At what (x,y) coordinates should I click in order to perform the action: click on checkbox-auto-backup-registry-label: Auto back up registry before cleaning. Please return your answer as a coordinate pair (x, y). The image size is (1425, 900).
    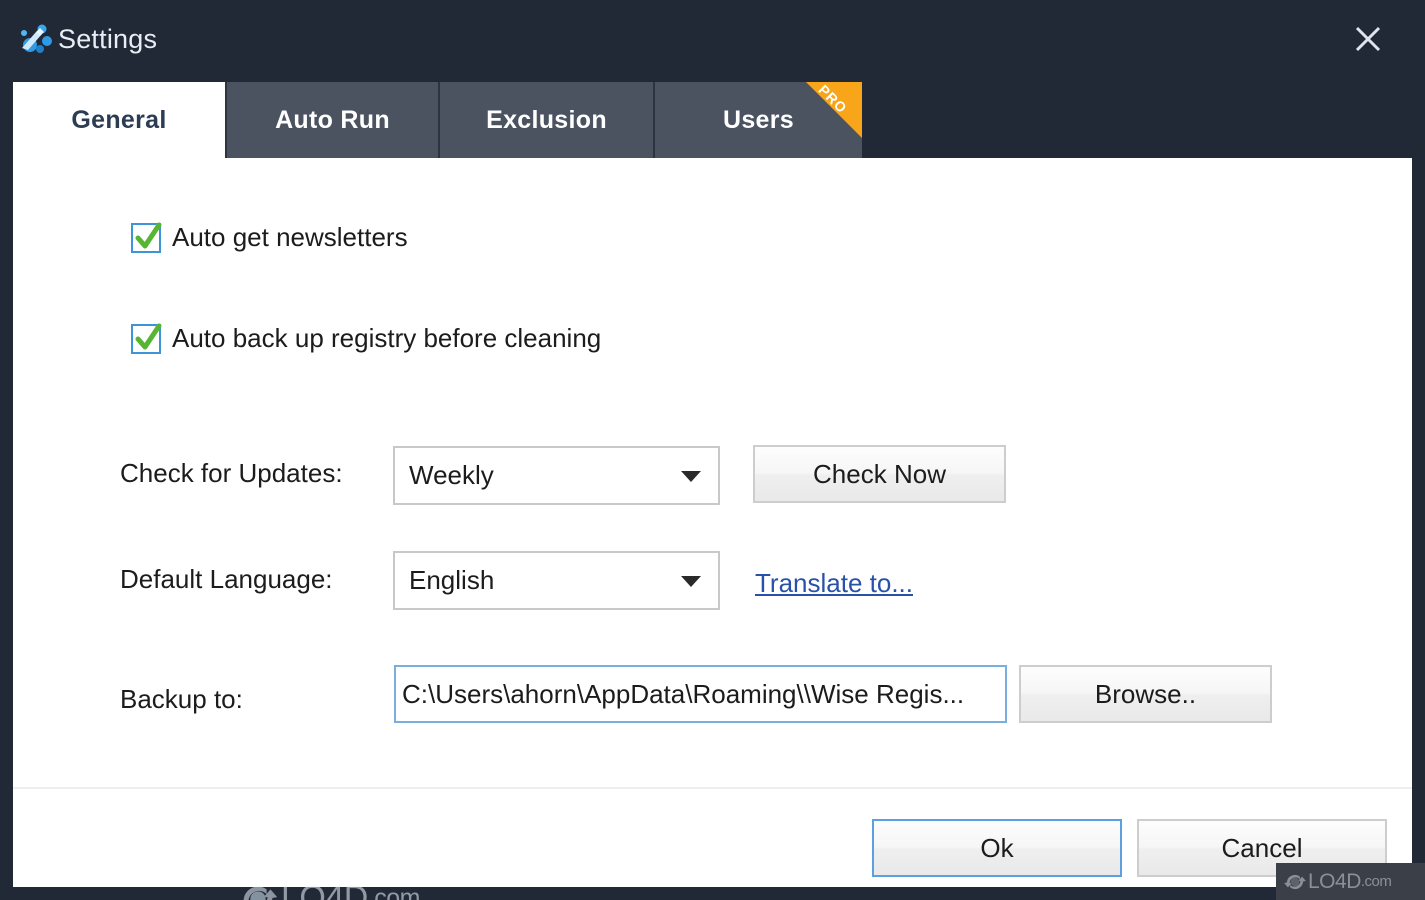
    Looking at the image, I should click on (387, 338).